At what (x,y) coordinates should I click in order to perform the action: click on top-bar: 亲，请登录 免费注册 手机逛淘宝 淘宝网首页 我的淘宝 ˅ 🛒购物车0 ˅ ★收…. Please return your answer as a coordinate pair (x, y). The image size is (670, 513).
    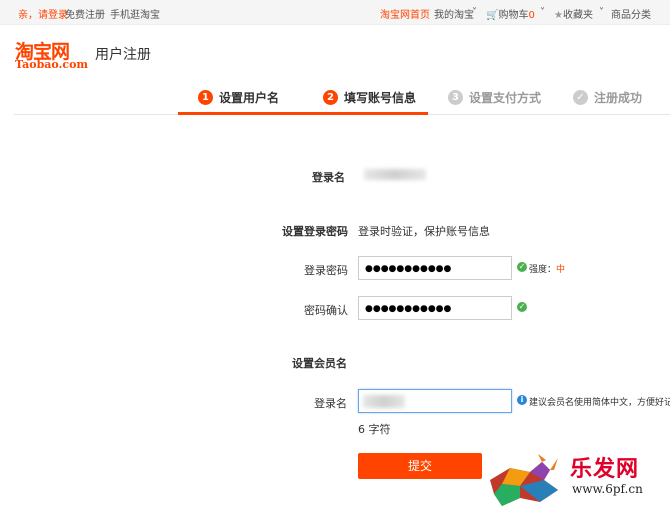
    Looking at the image, I should click on (335, 12).